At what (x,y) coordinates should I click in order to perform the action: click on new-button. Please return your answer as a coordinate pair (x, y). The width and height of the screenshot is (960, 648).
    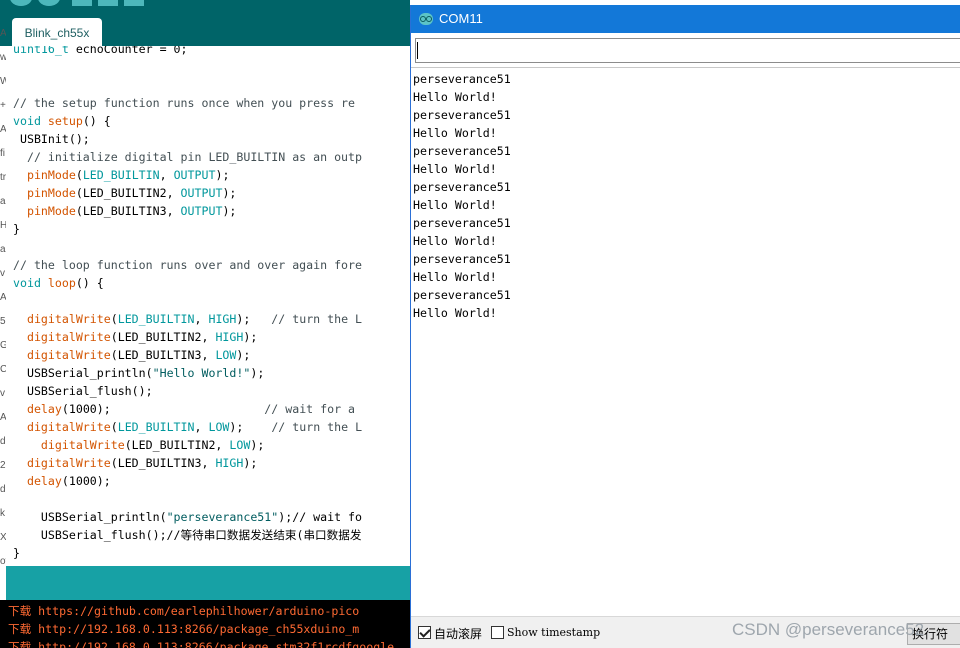
    Looking at the image, I should click on (82, 3).